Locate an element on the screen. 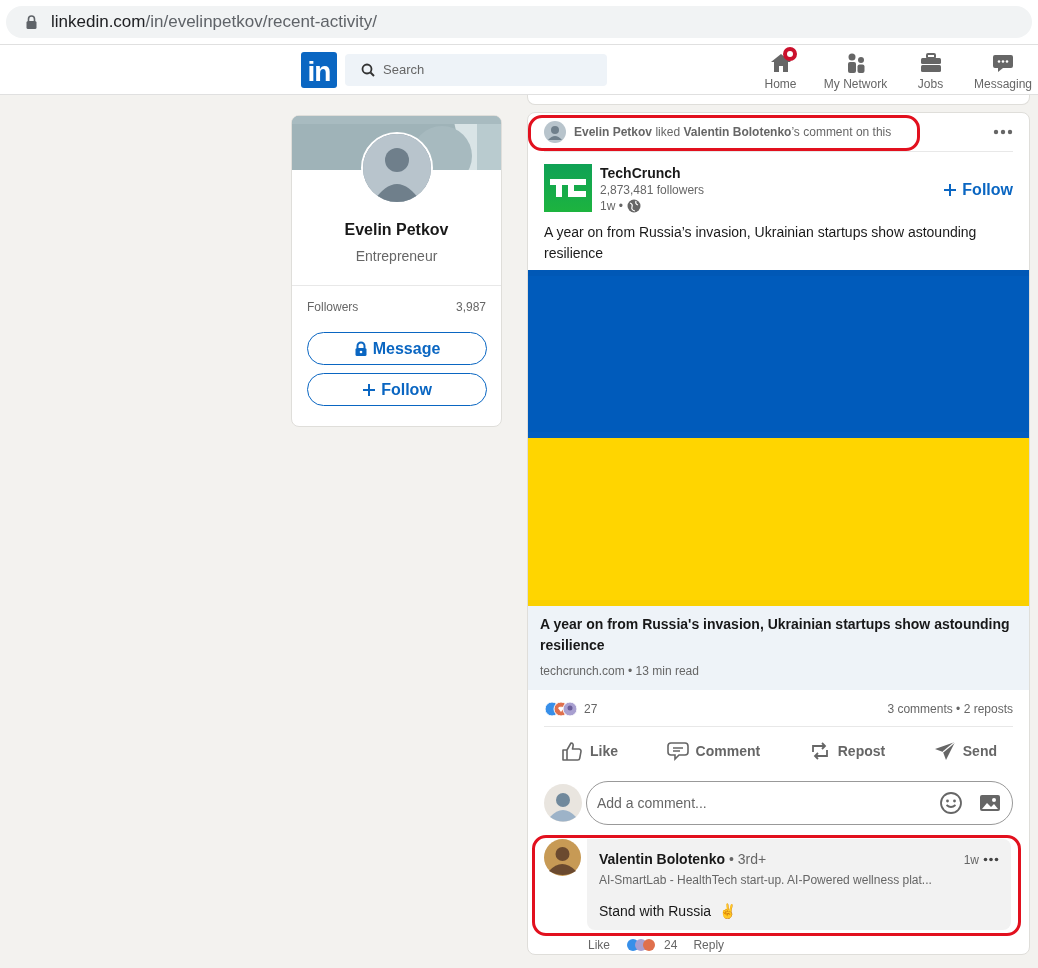 This screenshot has width=1038, height=968. reaction-count: 24 is located at coordinates (671, 945).